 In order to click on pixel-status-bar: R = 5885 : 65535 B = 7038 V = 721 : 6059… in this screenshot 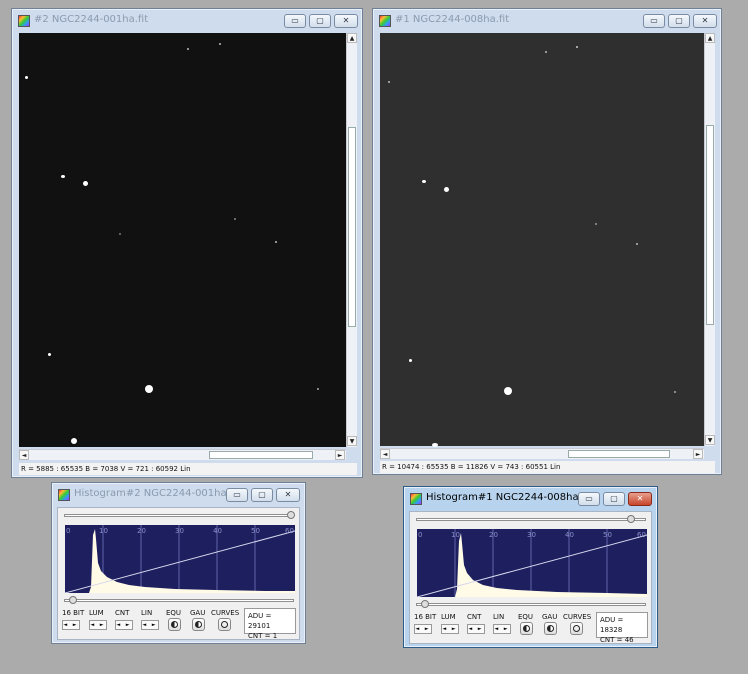, I will do `click(188, 469)`.